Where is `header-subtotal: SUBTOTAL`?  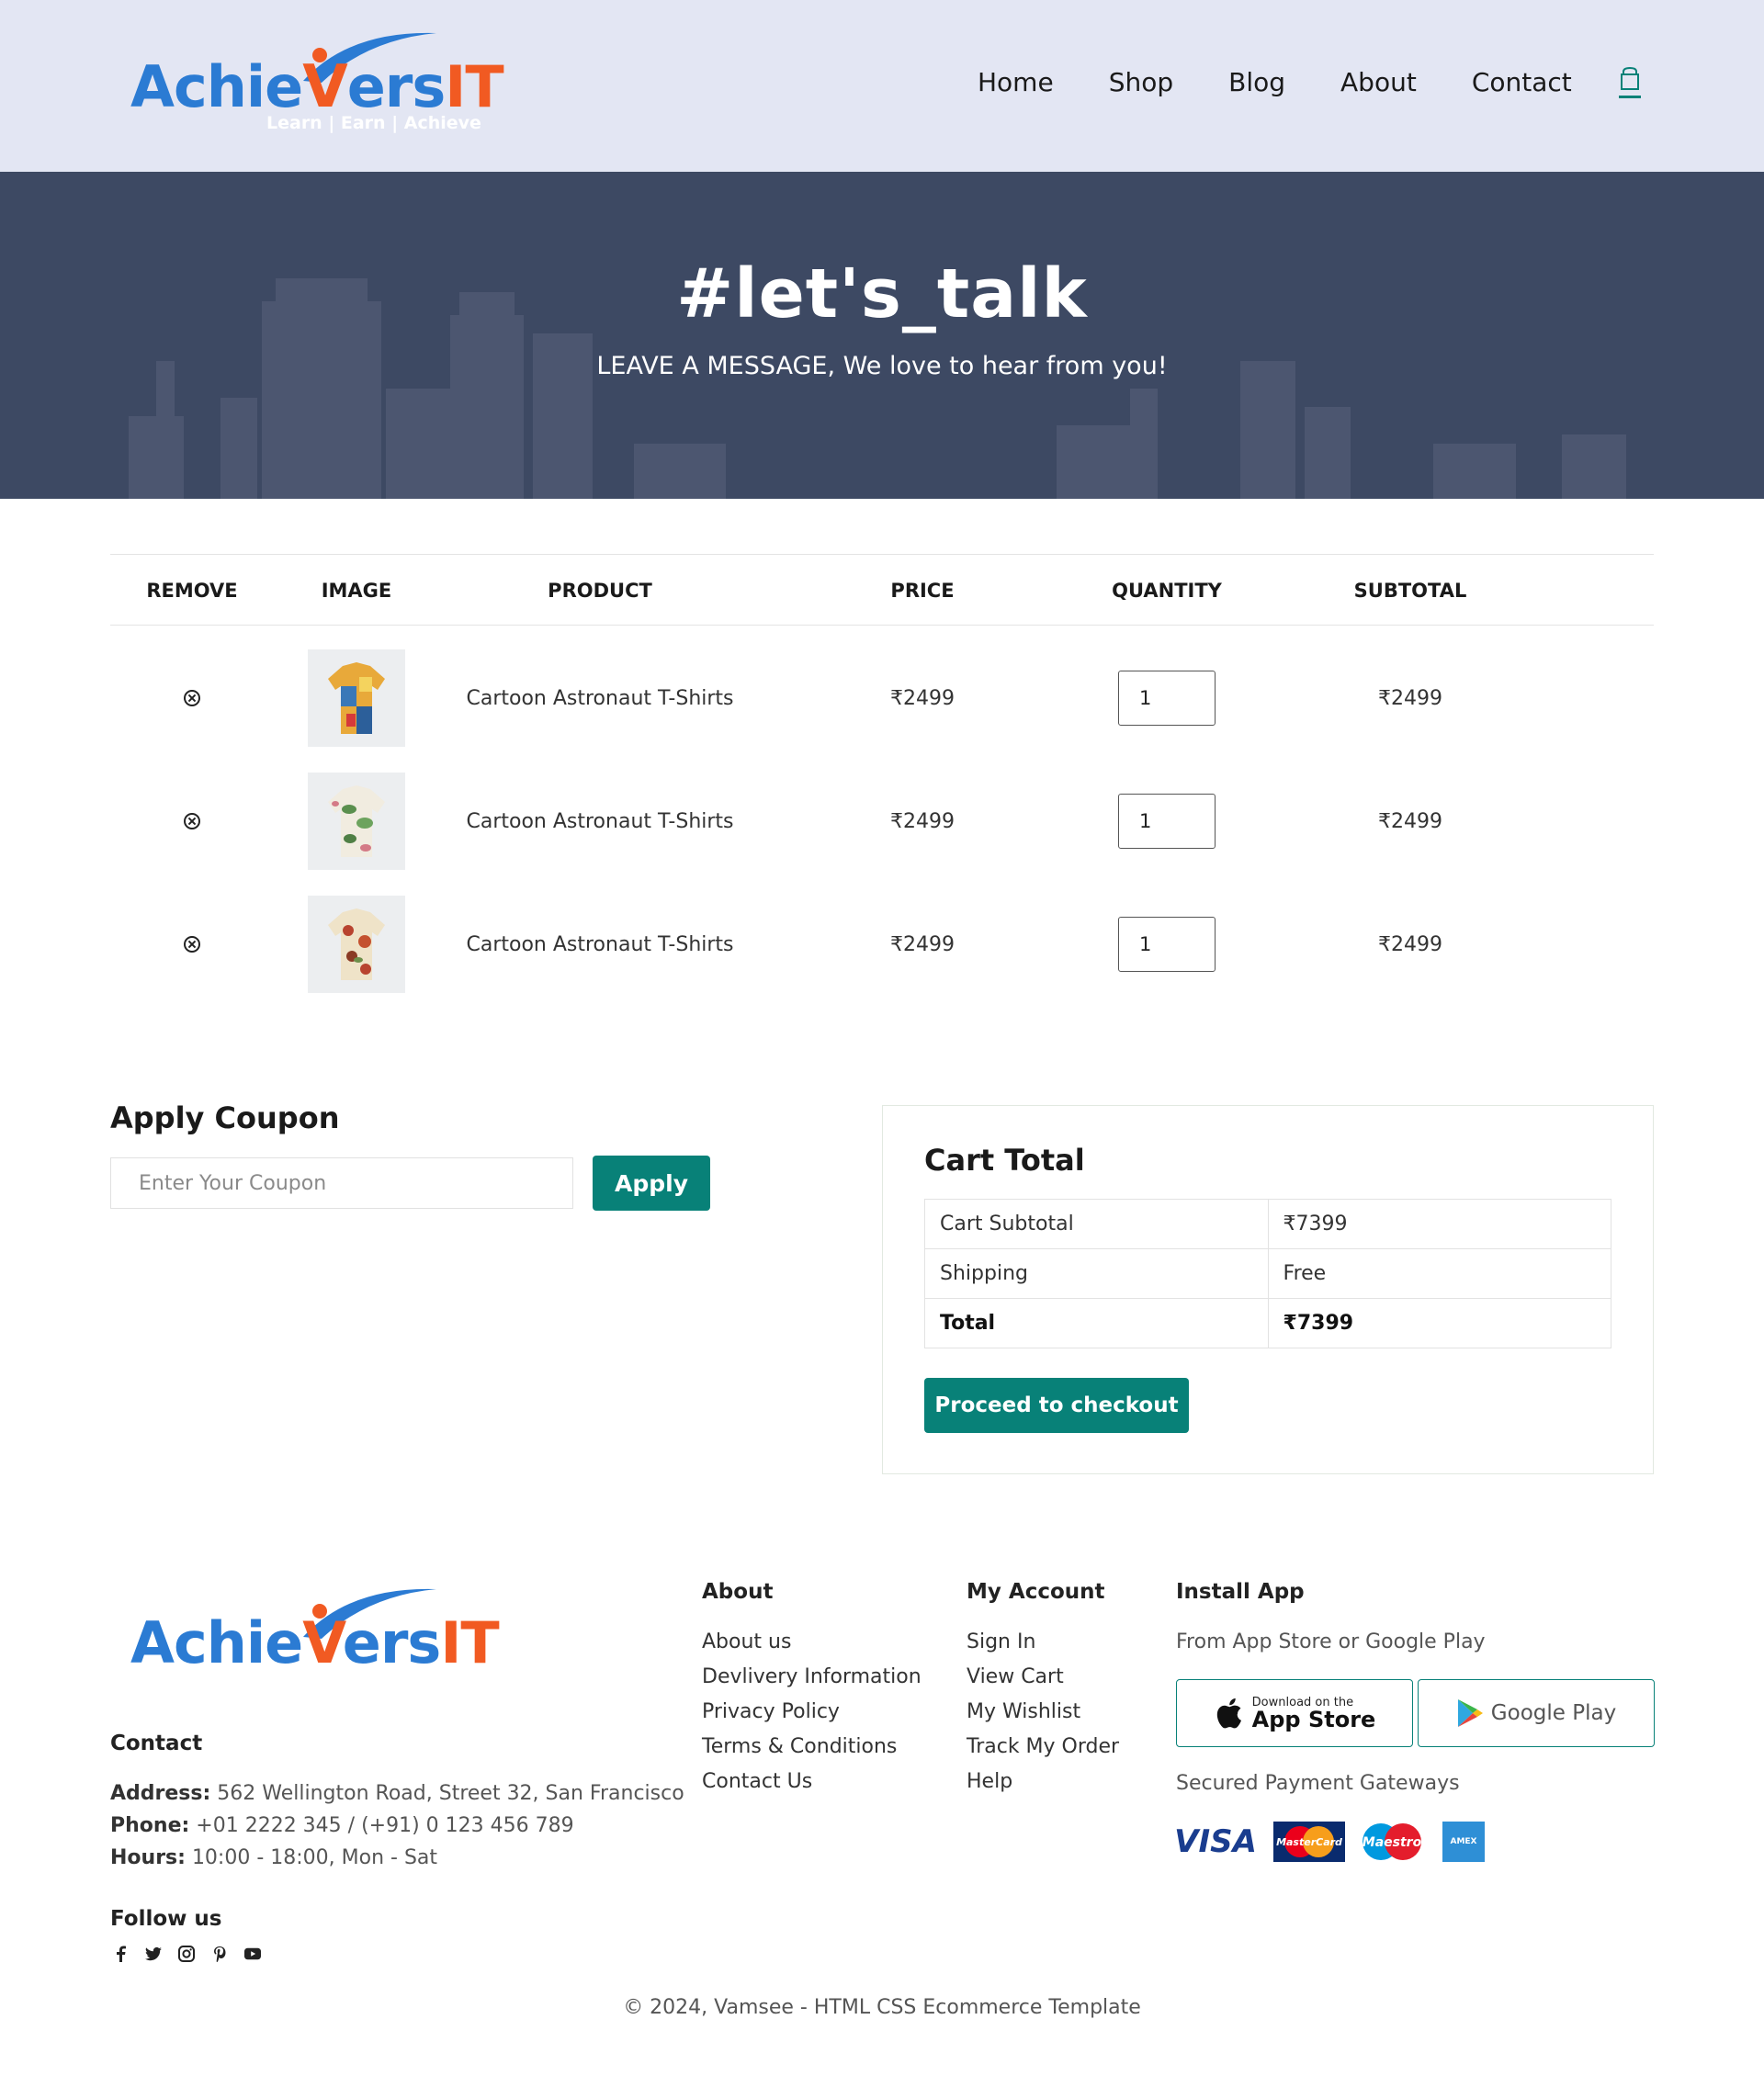 header-subtotal: SUBTOTAL is located at coordinates (1410, 591).